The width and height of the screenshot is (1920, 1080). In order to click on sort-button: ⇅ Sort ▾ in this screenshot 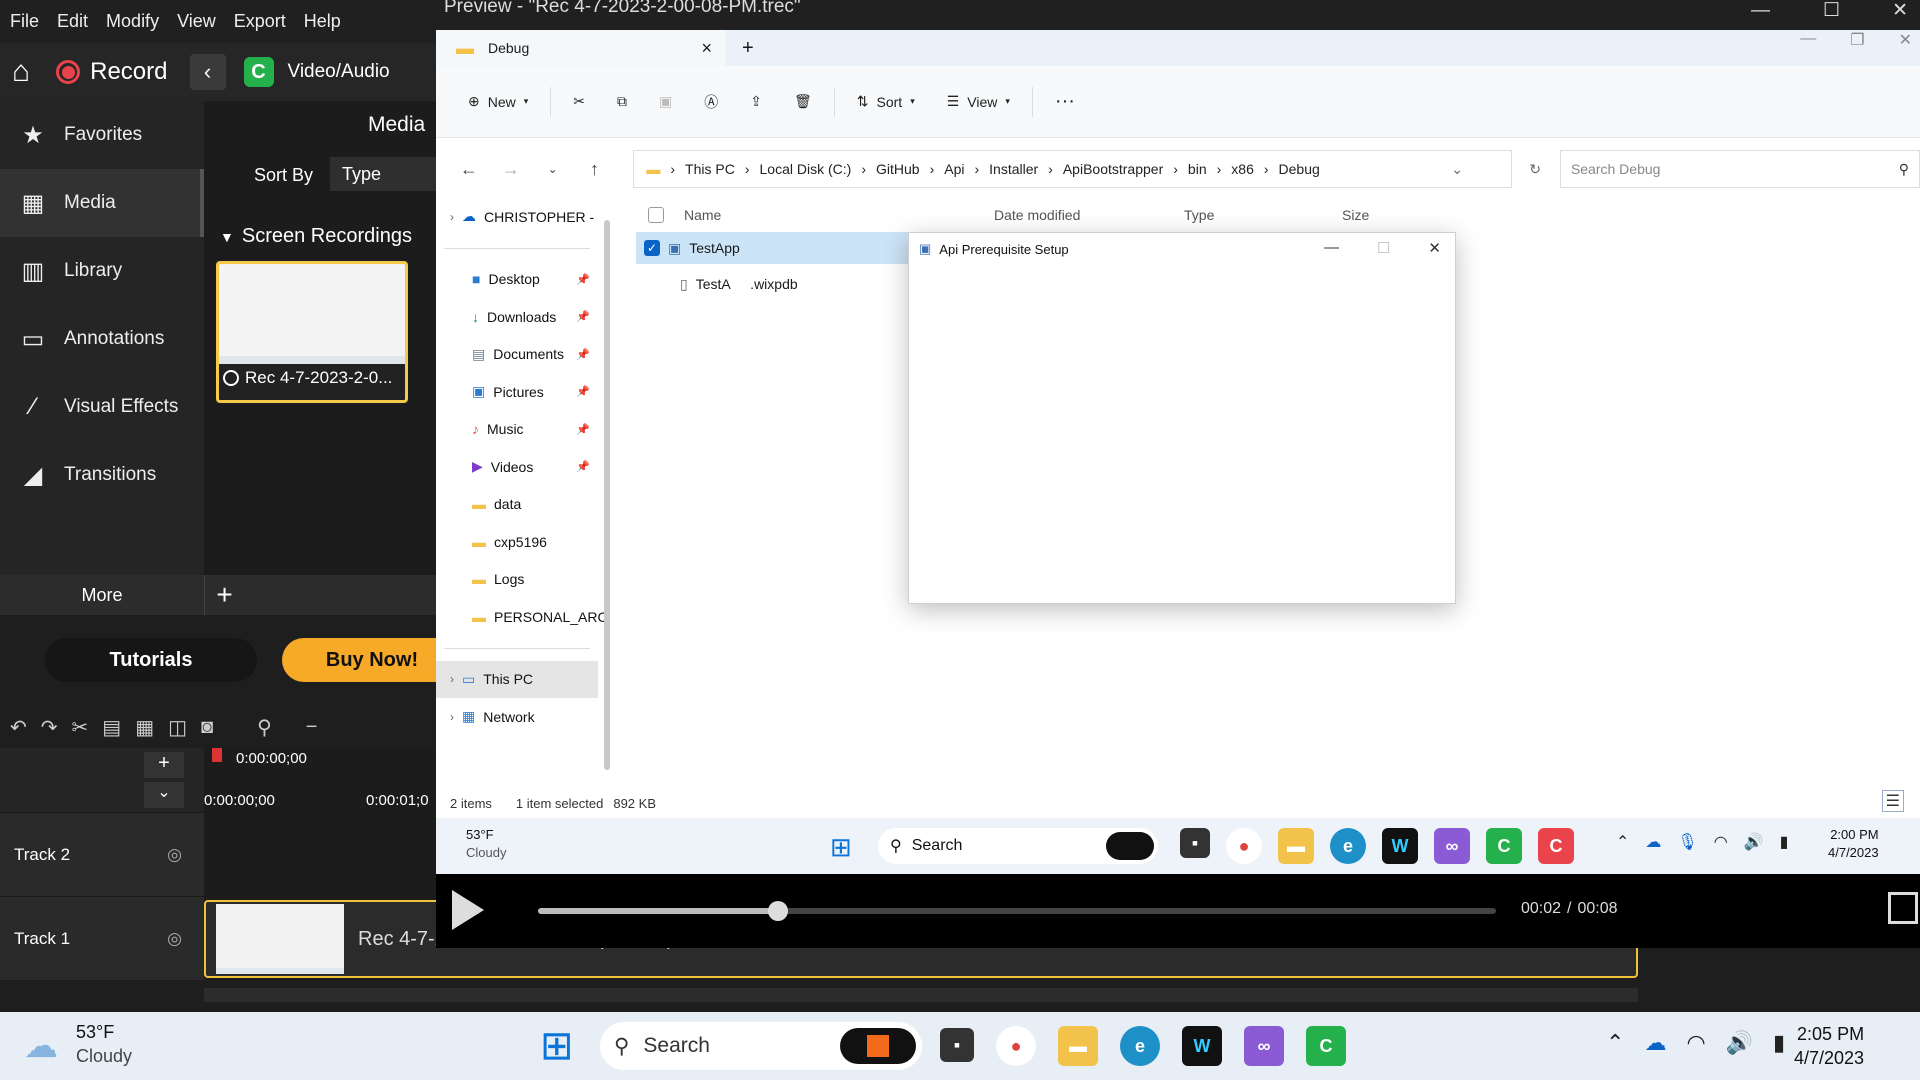, I will do `click(886, 102)`.